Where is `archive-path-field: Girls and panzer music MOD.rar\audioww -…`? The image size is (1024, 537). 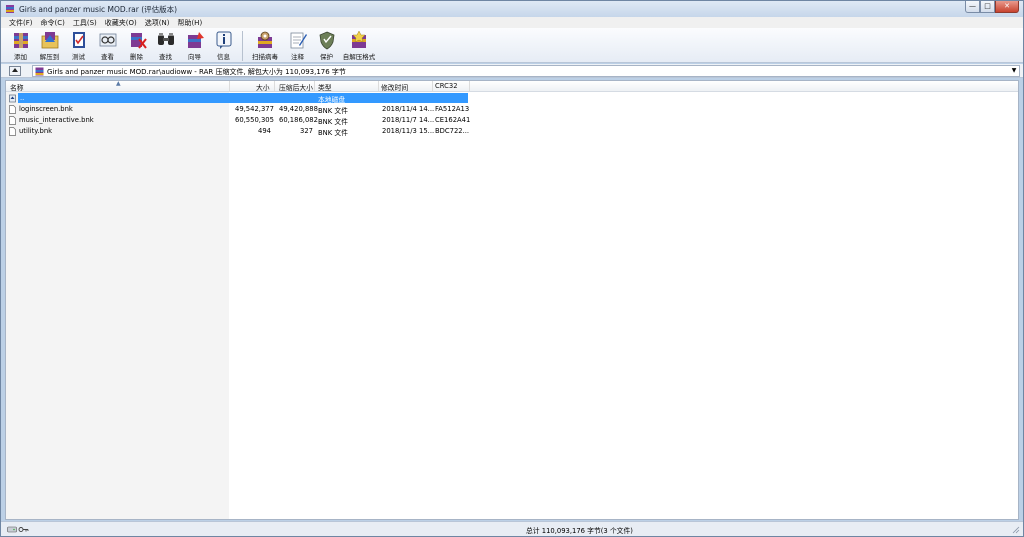 archive-path-field: Girls and panzer music MOD.rar\audioww -… is located at coordinates (526, 71).